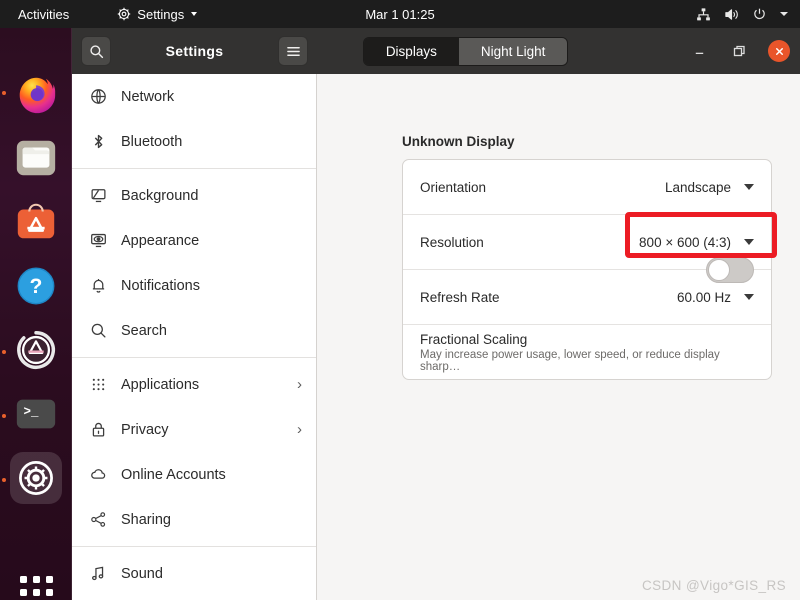 This screenshot has width=800, height=600. Describe the element at coordinates (43, 14) in the screenshot. I see `activities-button: Activities` at that location.